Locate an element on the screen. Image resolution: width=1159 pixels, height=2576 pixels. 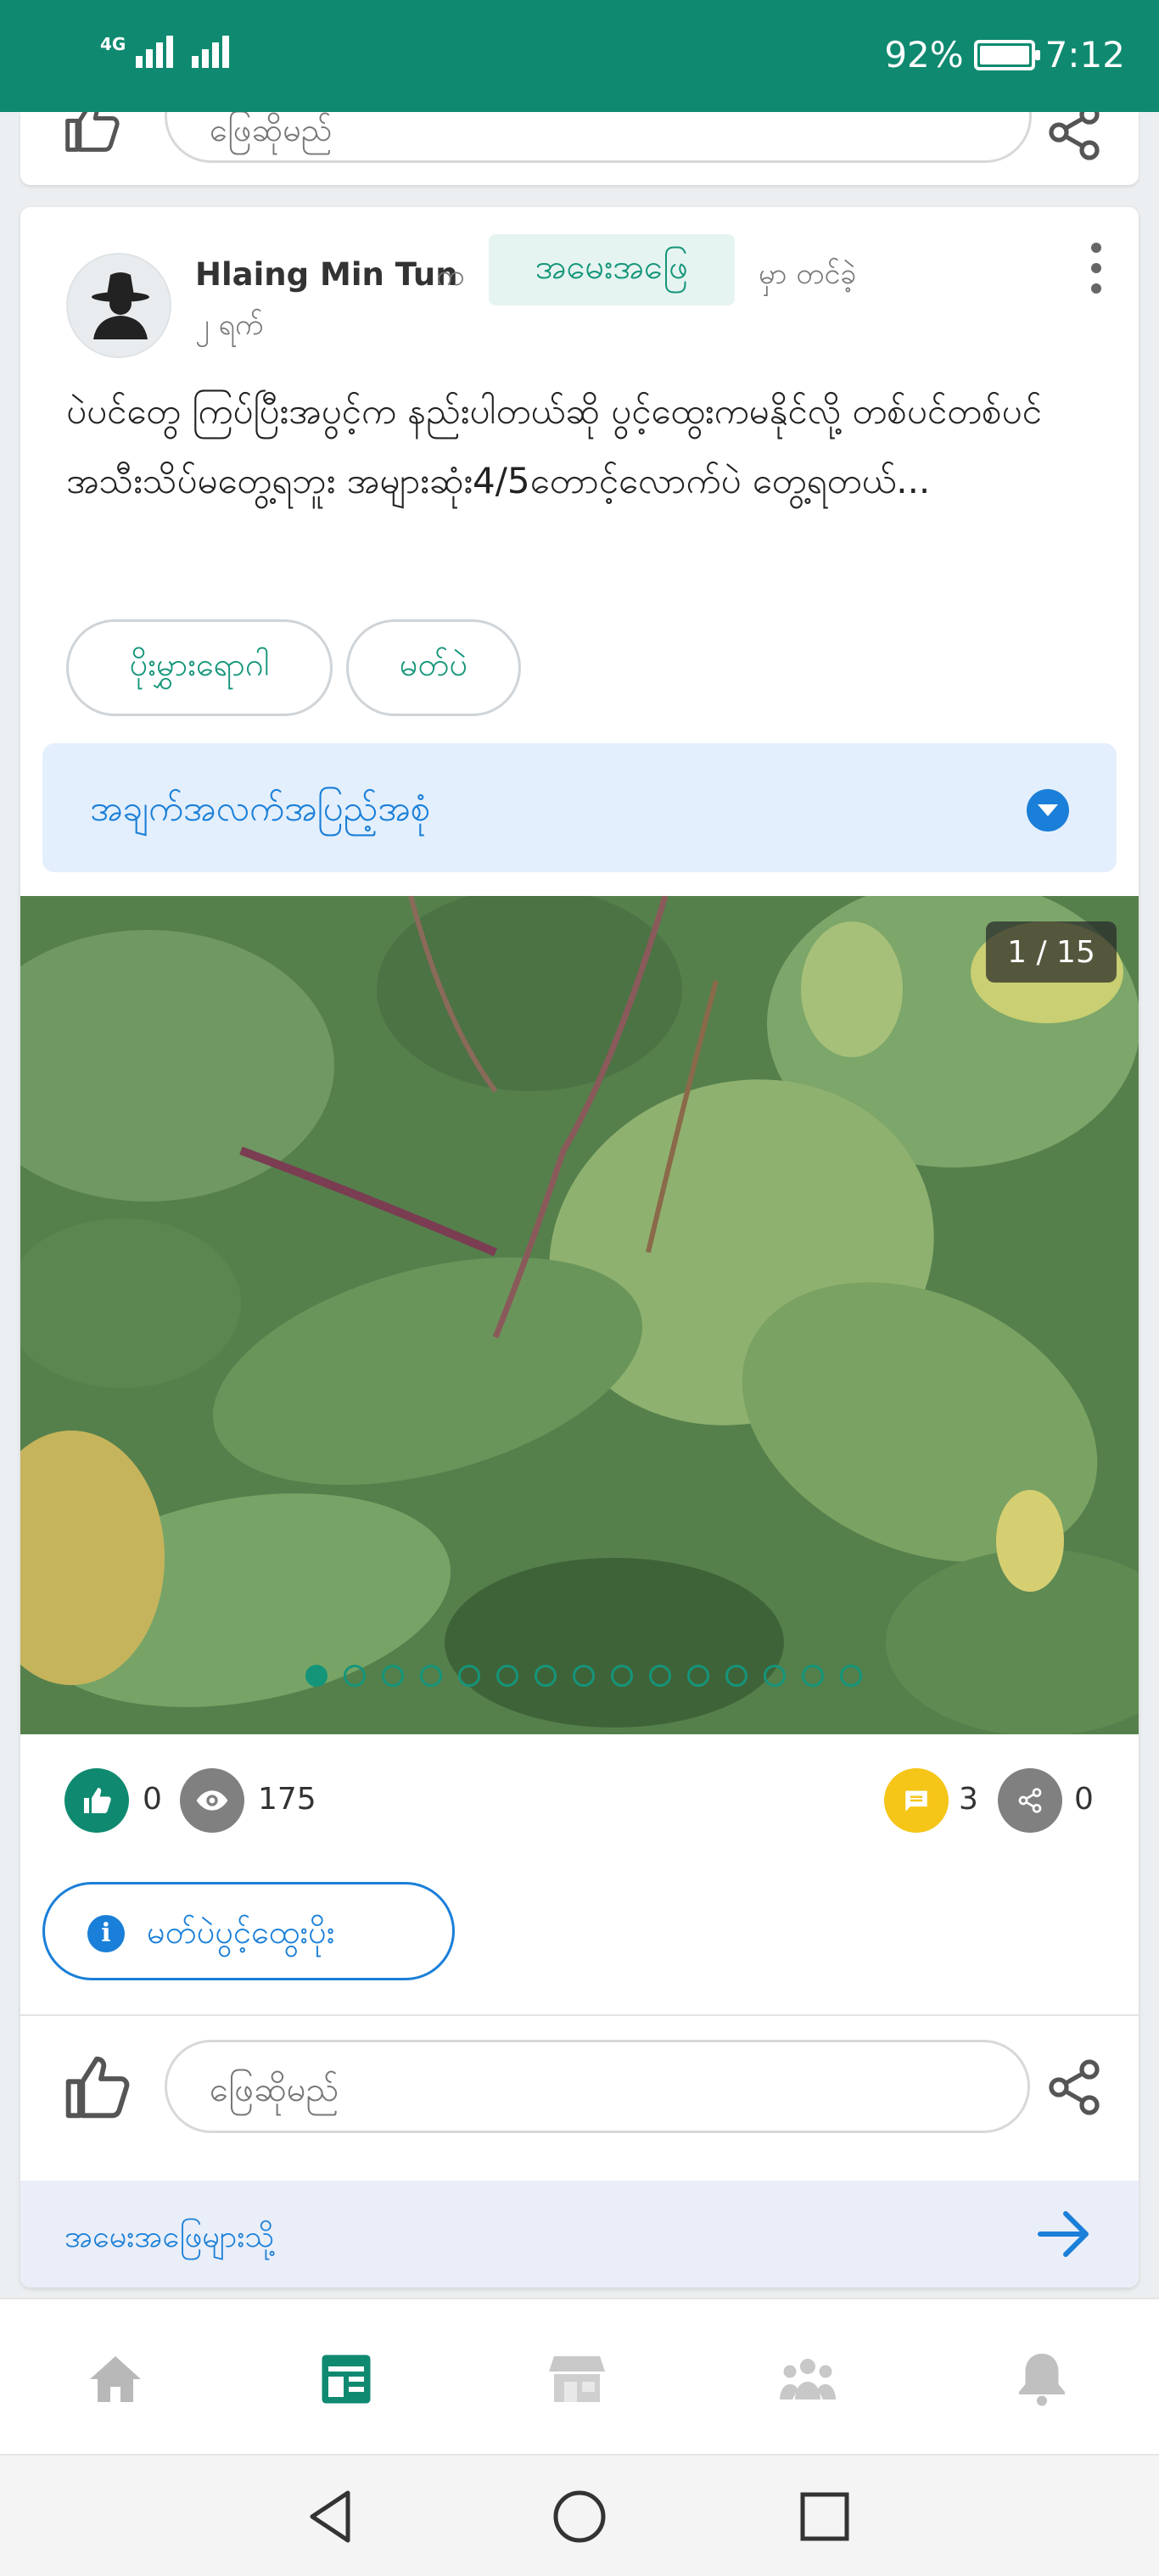
avatar is located at coordinates (118, 305).